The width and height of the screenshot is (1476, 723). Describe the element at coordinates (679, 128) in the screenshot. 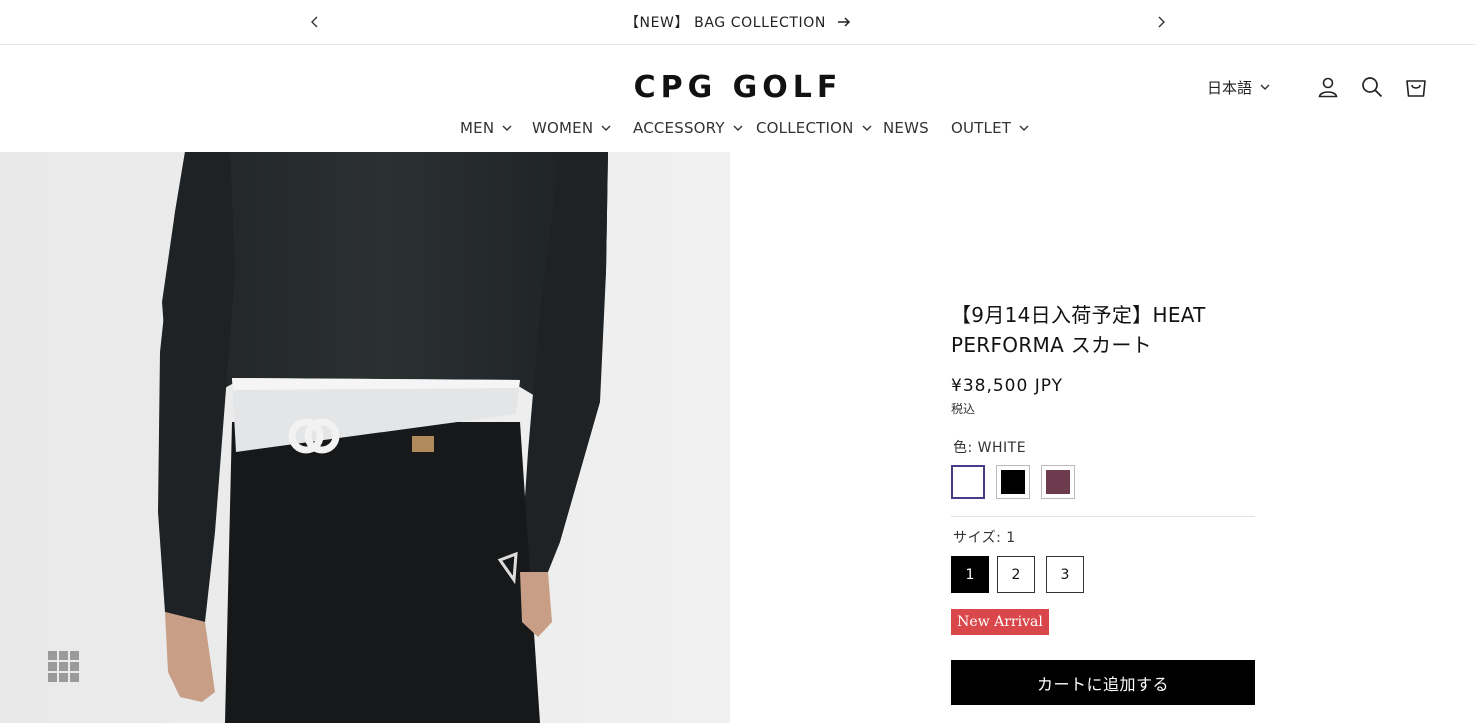

I see `nav-item-label: ACCESSORY` at that location.